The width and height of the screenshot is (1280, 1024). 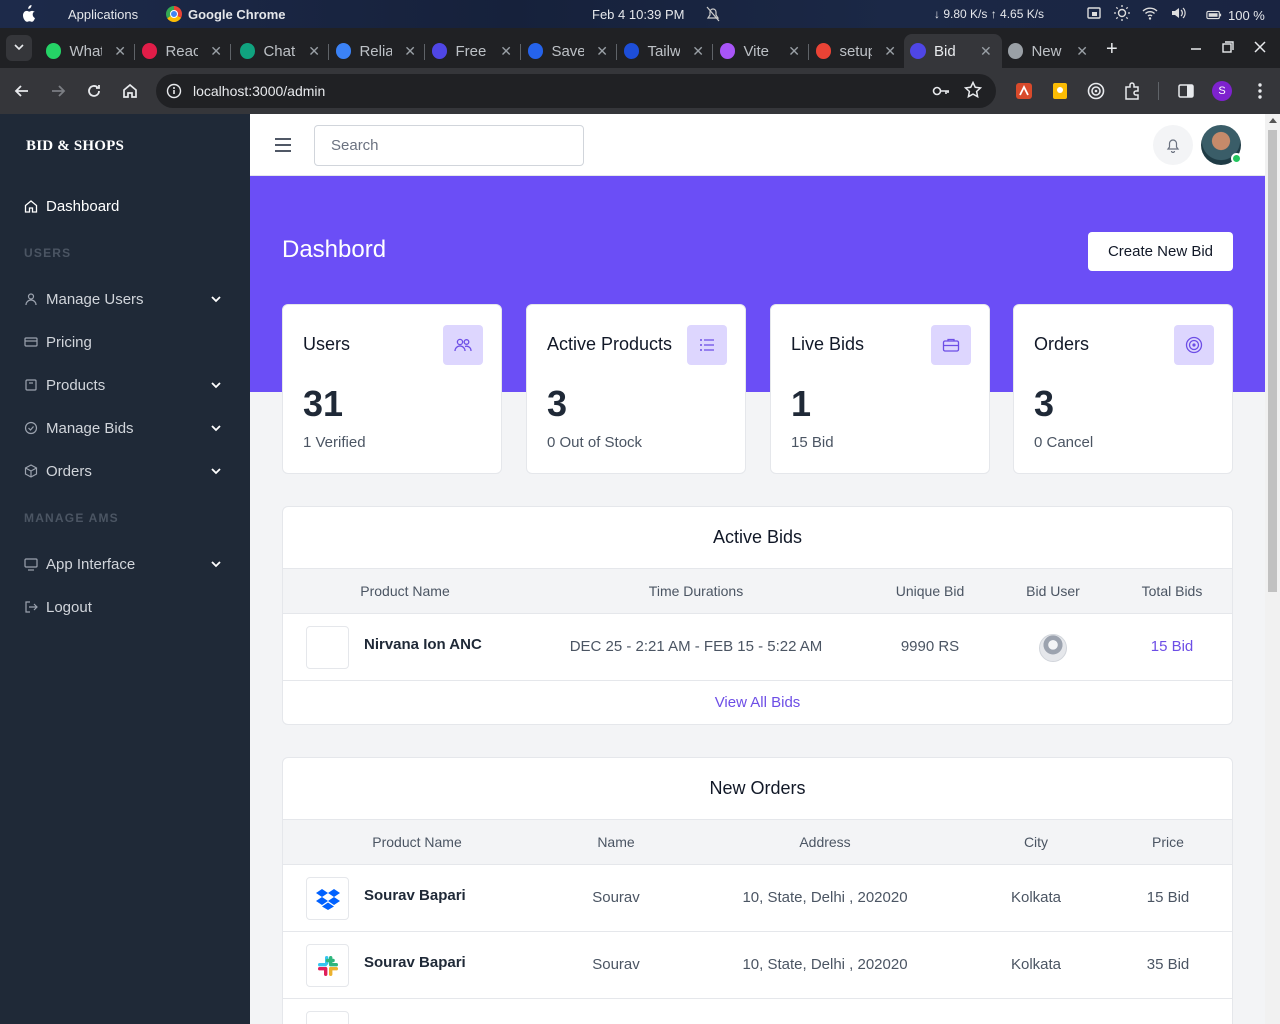 What do you see at coordinates (757, 1011) in the screenshot?
I see `table-row` at bounding box center [757, 1011].